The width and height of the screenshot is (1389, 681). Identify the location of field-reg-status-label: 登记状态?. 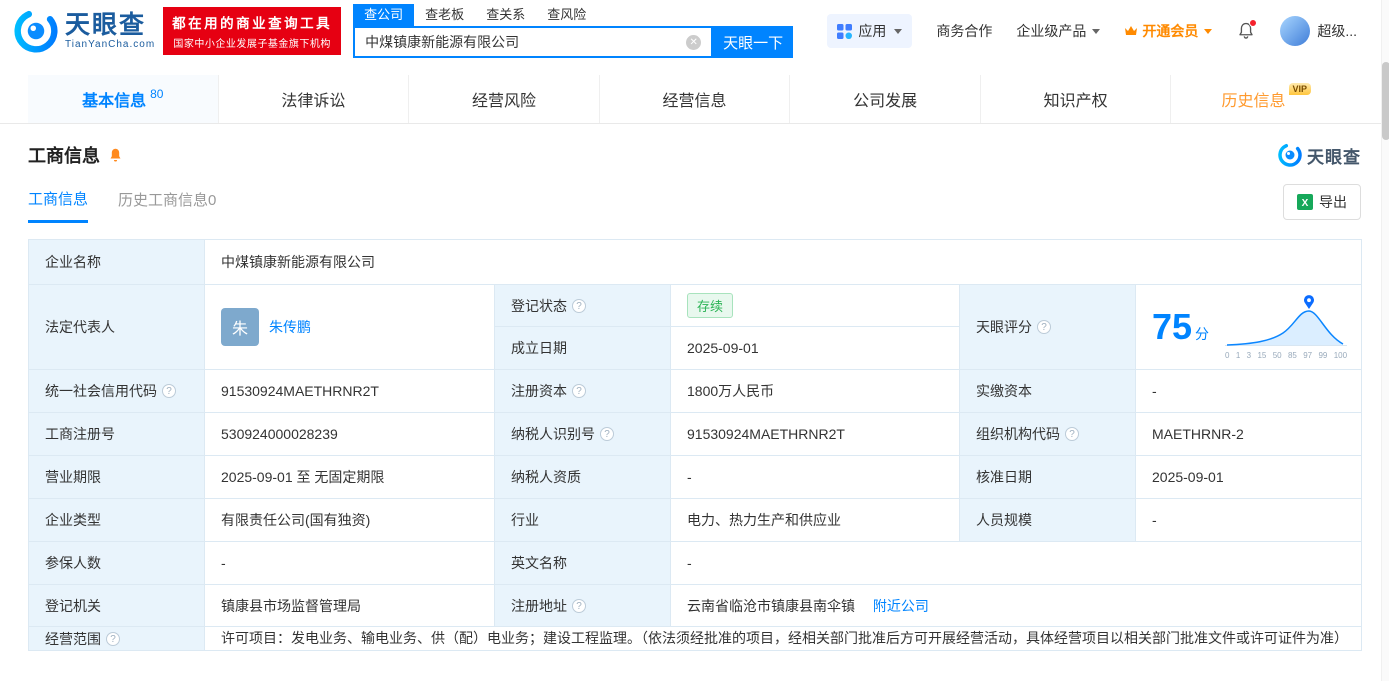
(582, 305).